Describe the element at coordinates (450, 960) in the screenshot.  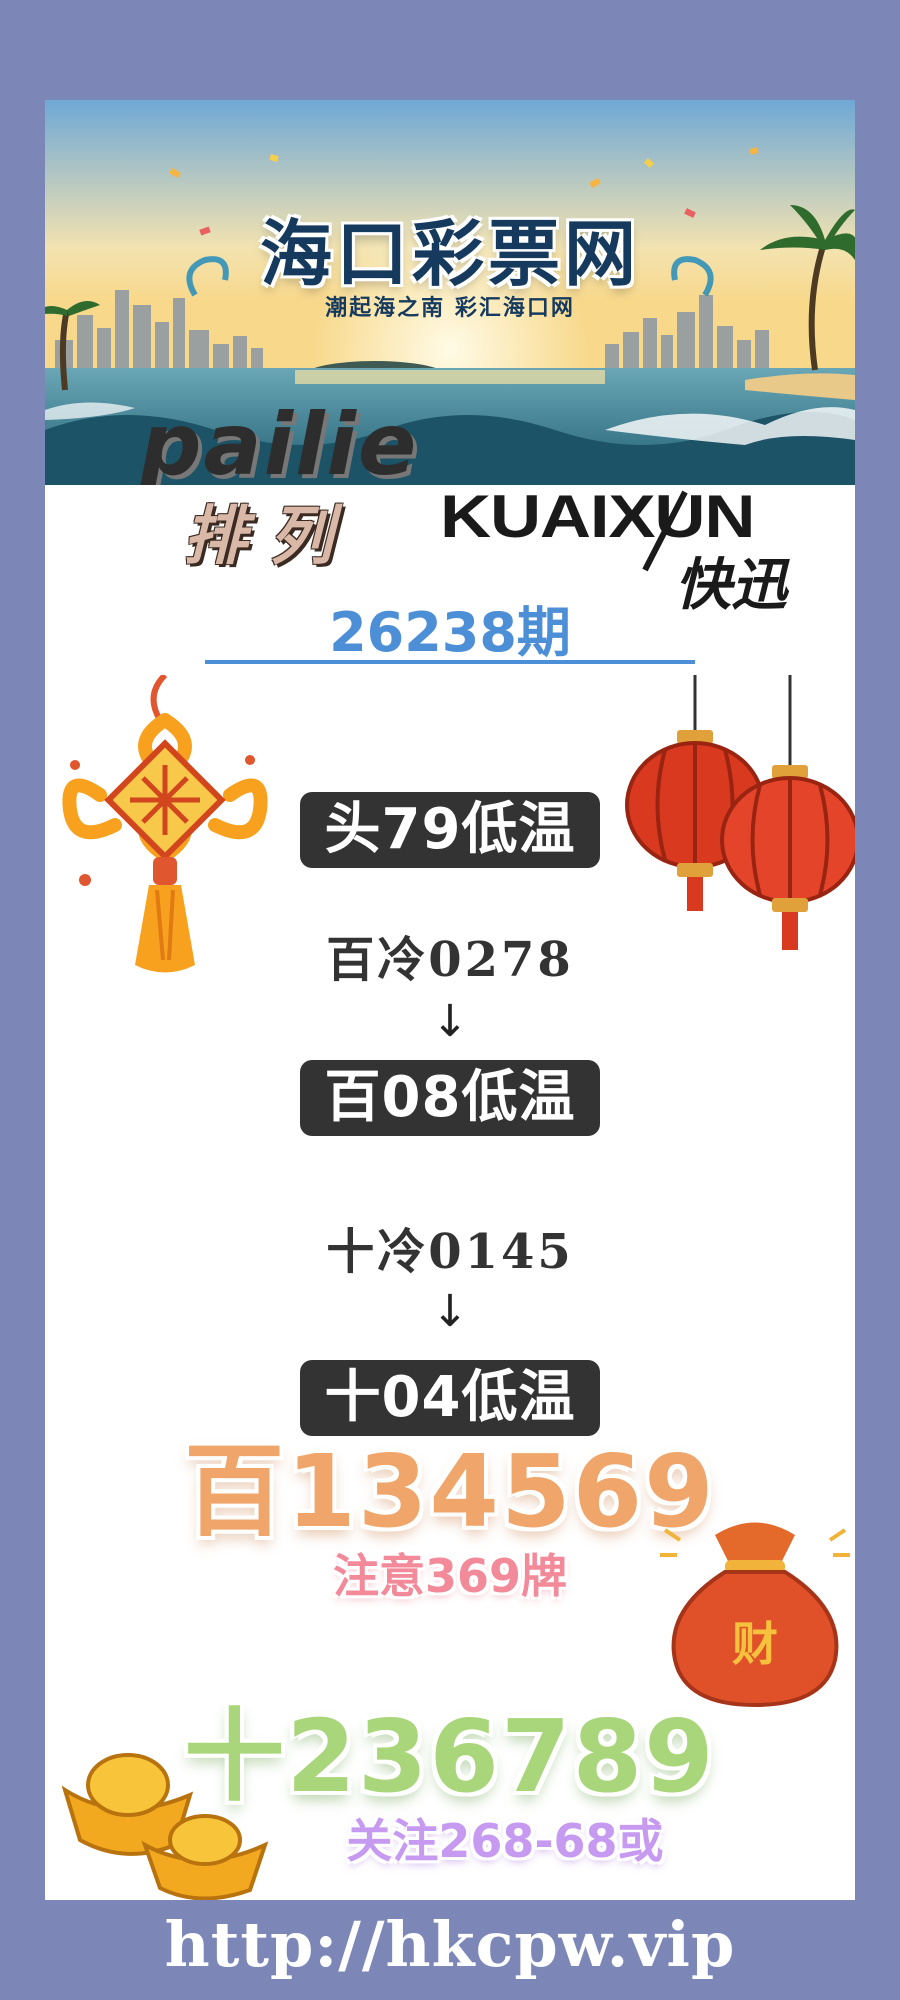
I see `hundreds-cold-text: 百冷0278` at that location.